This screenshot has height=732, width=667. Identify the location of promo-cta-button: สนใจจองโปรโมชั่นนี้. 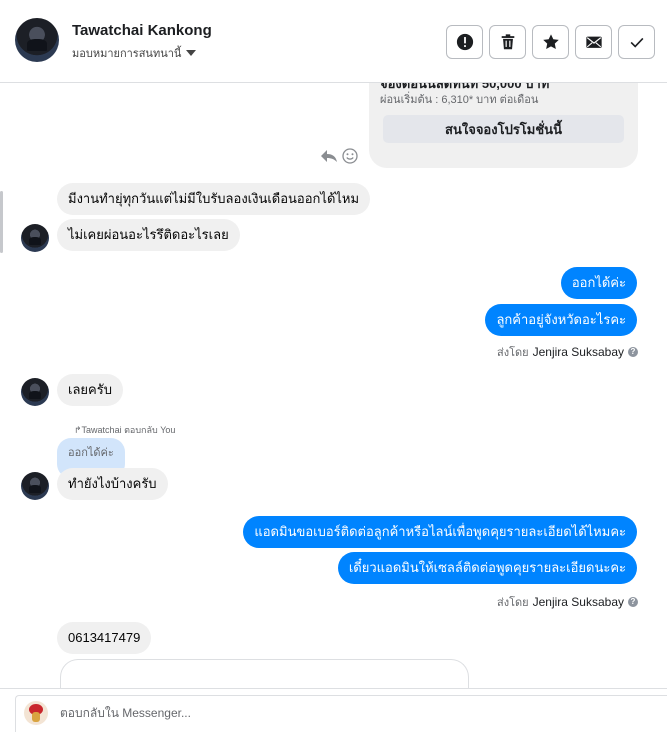
(503, 129).